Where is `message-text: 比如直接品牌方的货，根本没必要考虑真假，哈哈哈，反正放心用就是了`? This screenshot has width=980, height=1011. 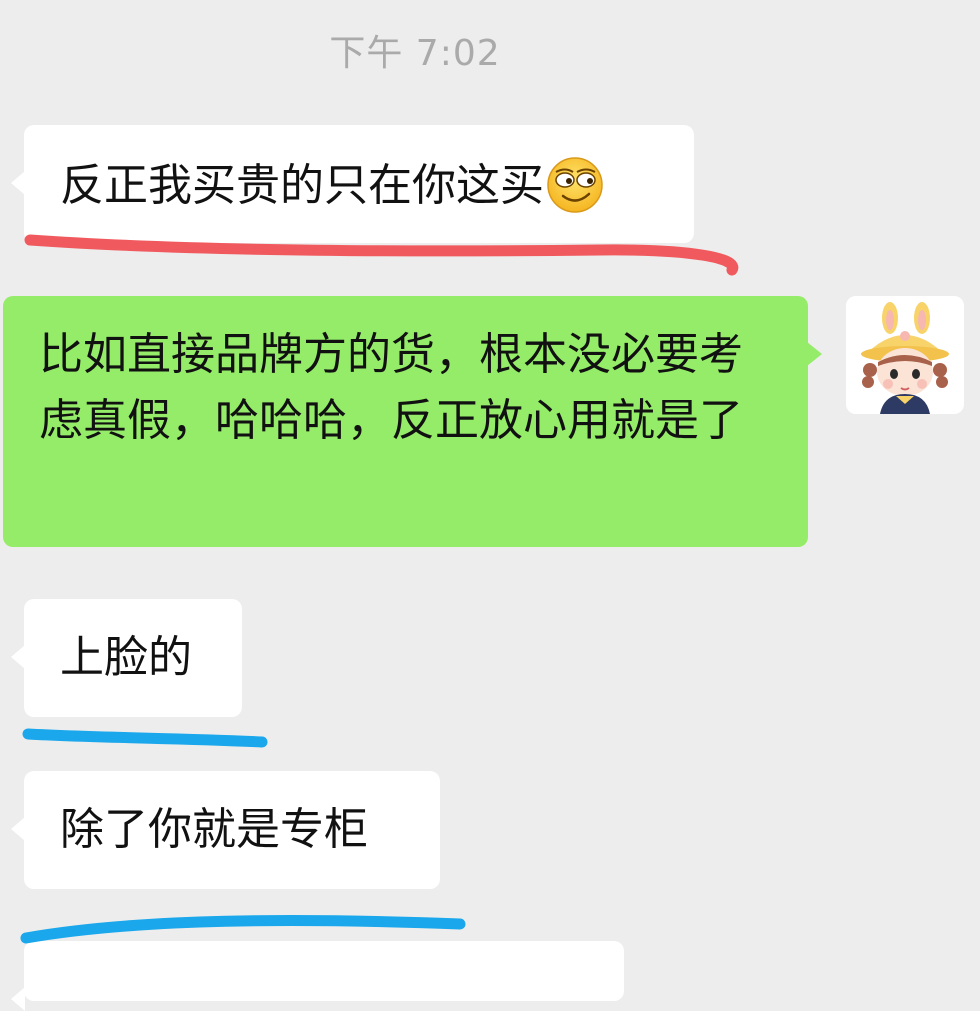 message-text: 比如直接品牌方的货，根本没必要考虑真假，哈哈哈，反正放心用就是了 is located at coordinates (391, 387).